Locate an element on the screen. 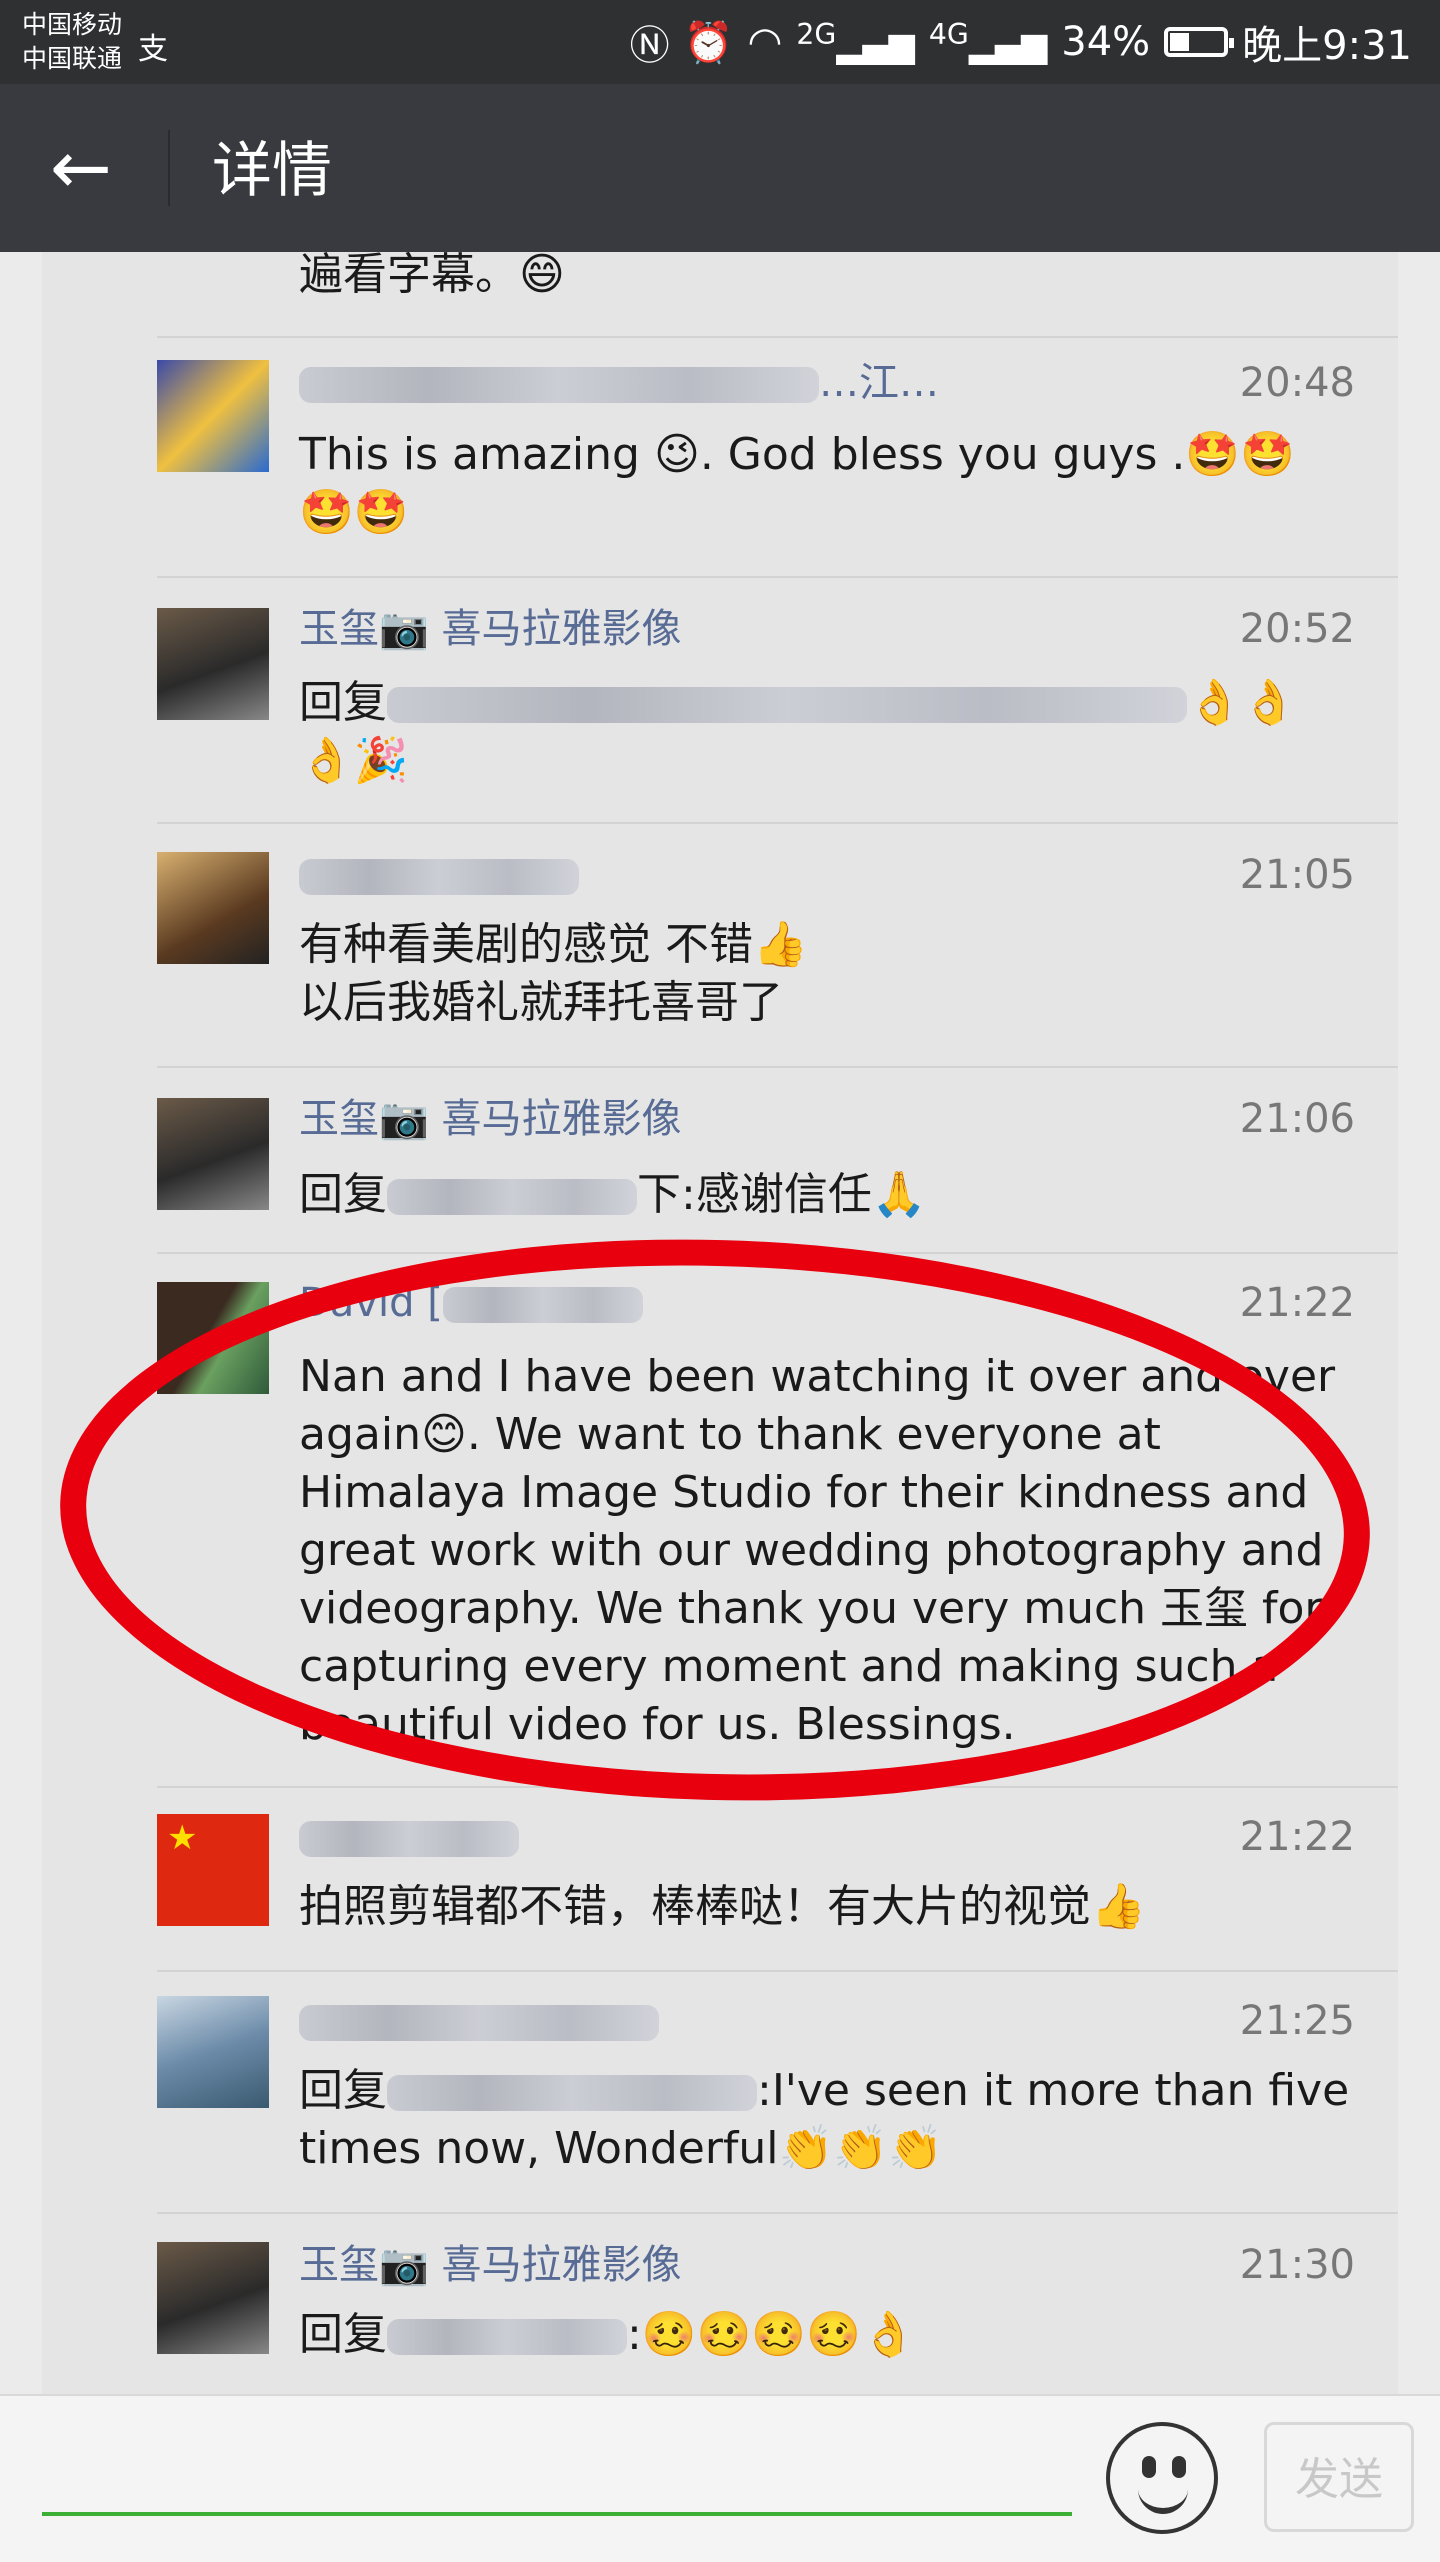 This screenshot has height=2562, width=1440. comment-text: 回复 👌👌👌🎉 is located at coordinates (798, 731).